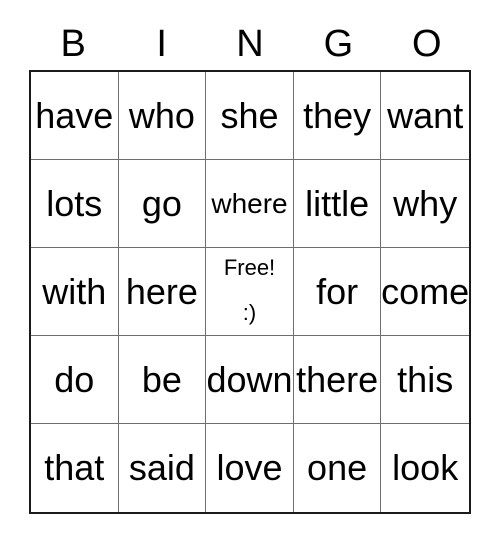 Image resolution: width=500 pixels, height=544 pixels. I want to click on header-letter-g: G, so click(338, 44).